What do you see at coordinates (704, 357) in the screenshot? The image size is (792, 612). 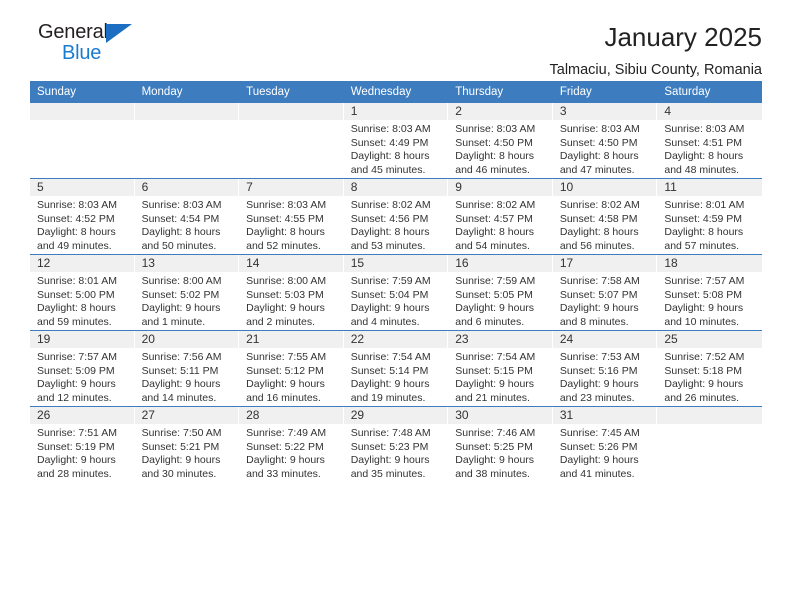 I see `sunrise-text: Sunrise: 7:52 AM` at bounding box center [704, 357].